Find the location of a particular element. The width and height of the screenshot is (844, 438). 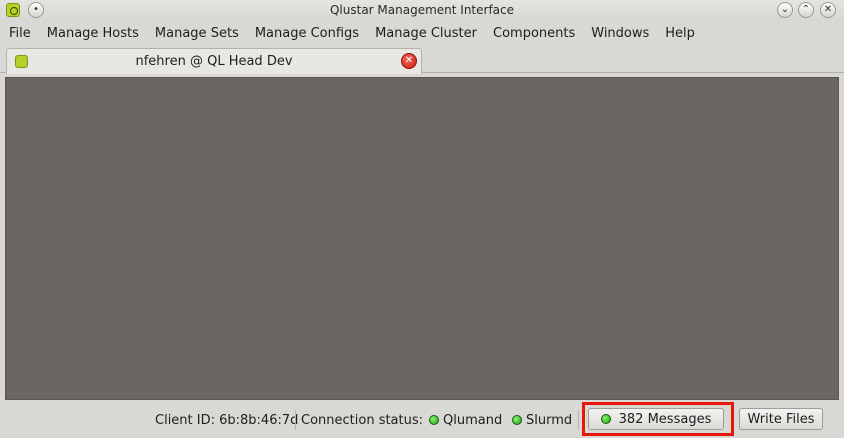

close-circle-icon: ✕ is located at coordinates (409, 61).